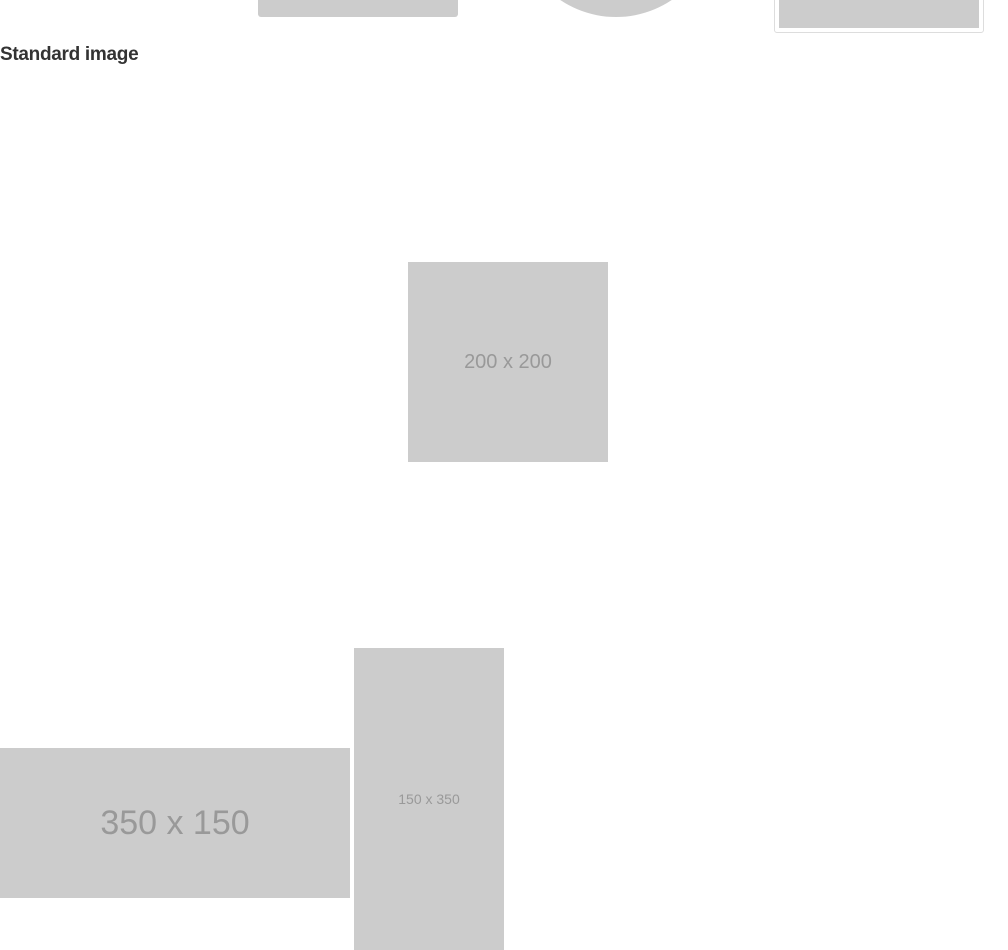 Image resolution: width=1008 pixels, height=950 pixels. I want to click on tall-image-label: 150 x 350, so click(429, 799).